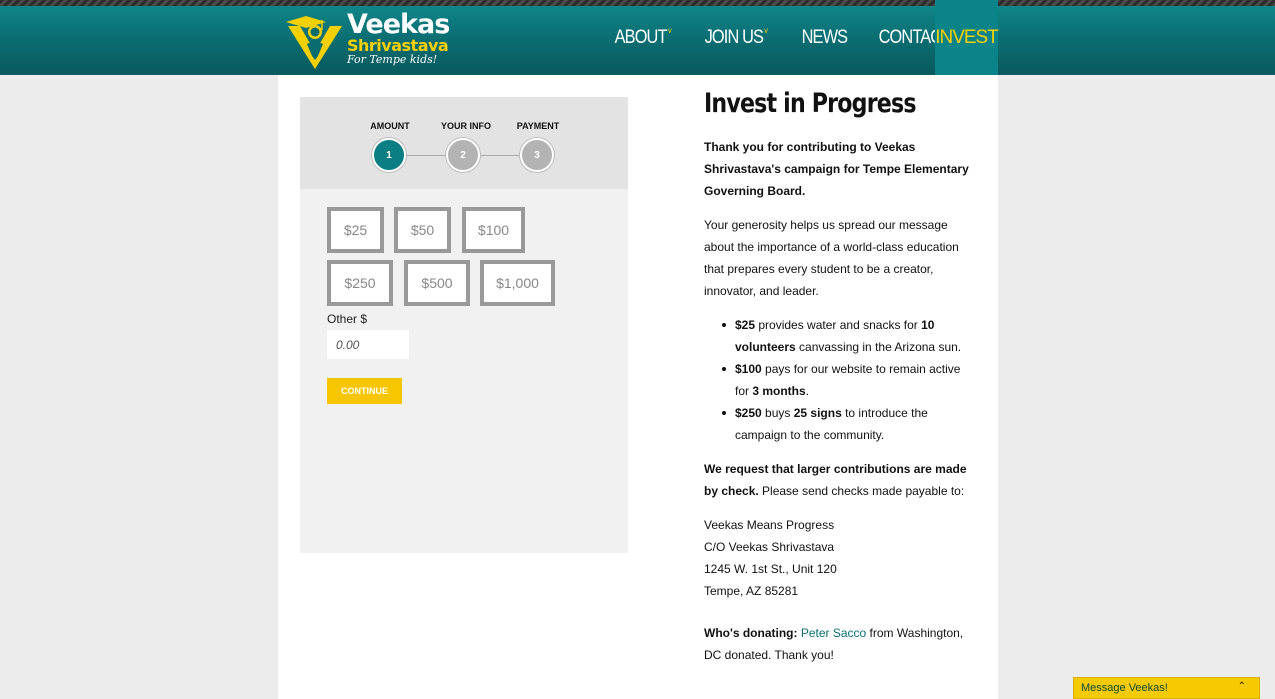  Describe the element at coordinates (493, 230) in the screenshot. I see `amount-option-100: $100` at that location.